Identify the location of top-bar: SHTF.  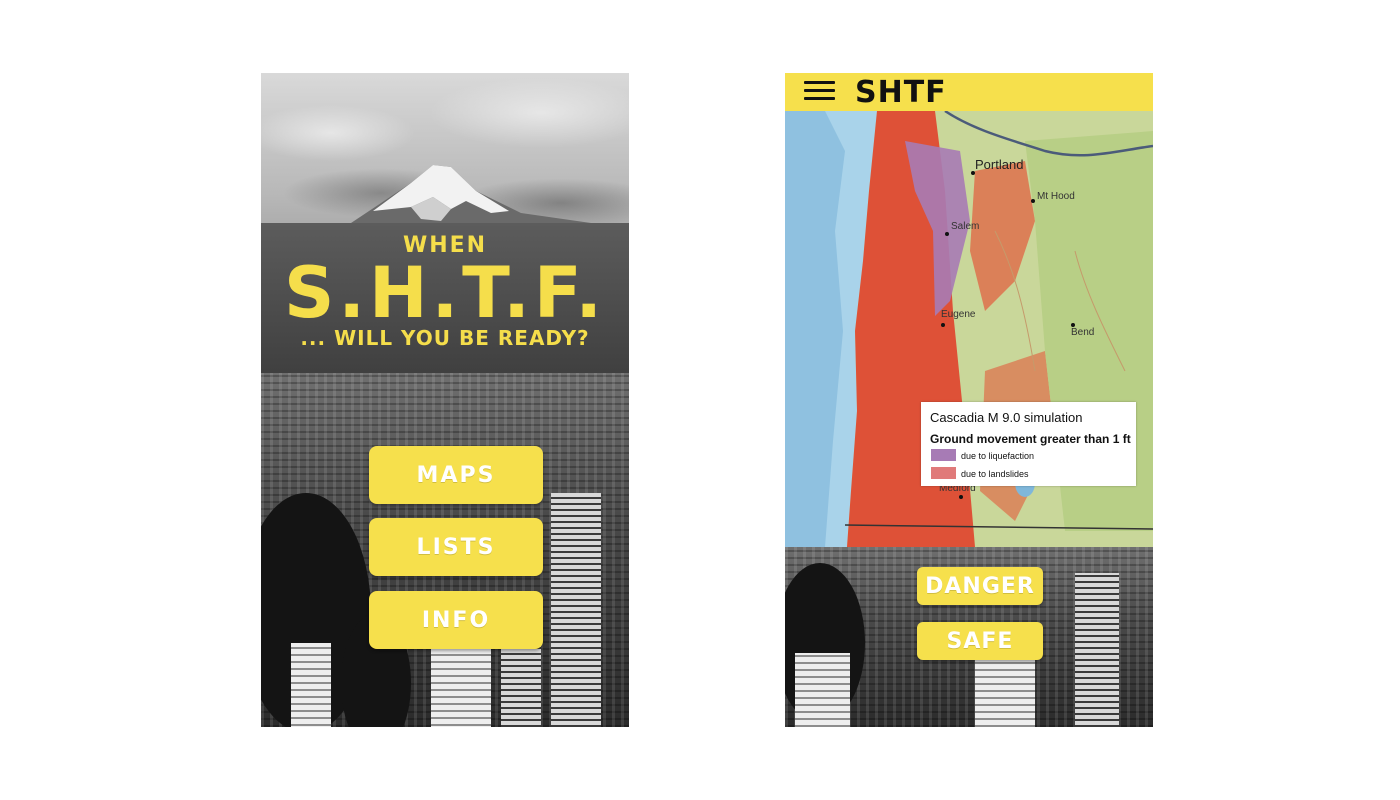
(969, 92).